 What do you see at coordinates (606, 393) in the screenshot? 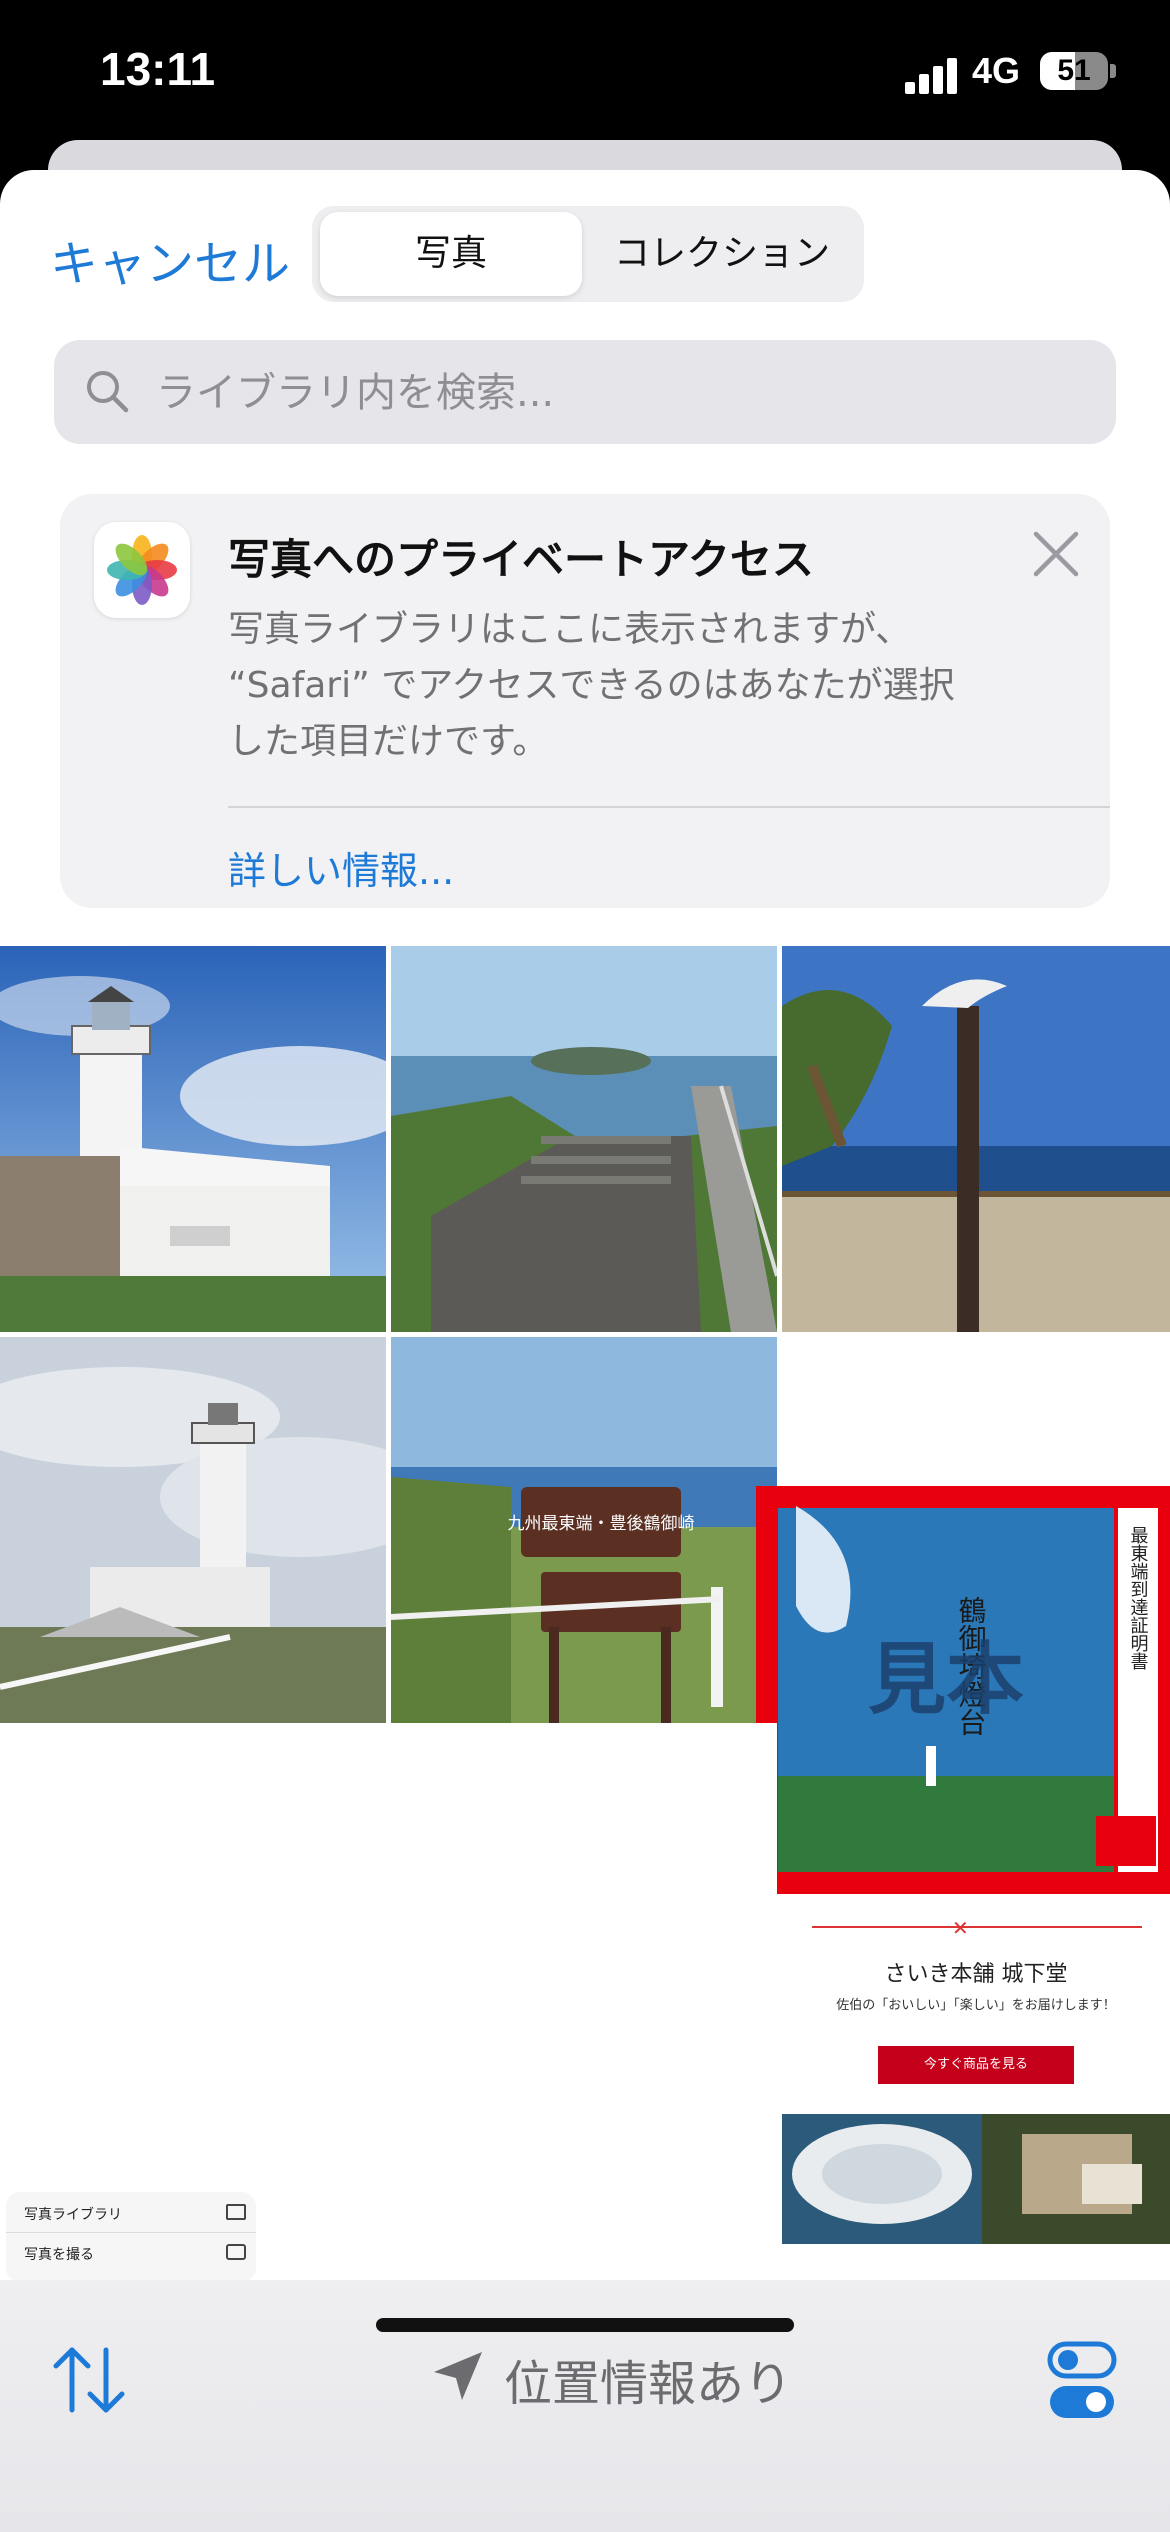
I see `search-input` at bounding box center [606, 393].